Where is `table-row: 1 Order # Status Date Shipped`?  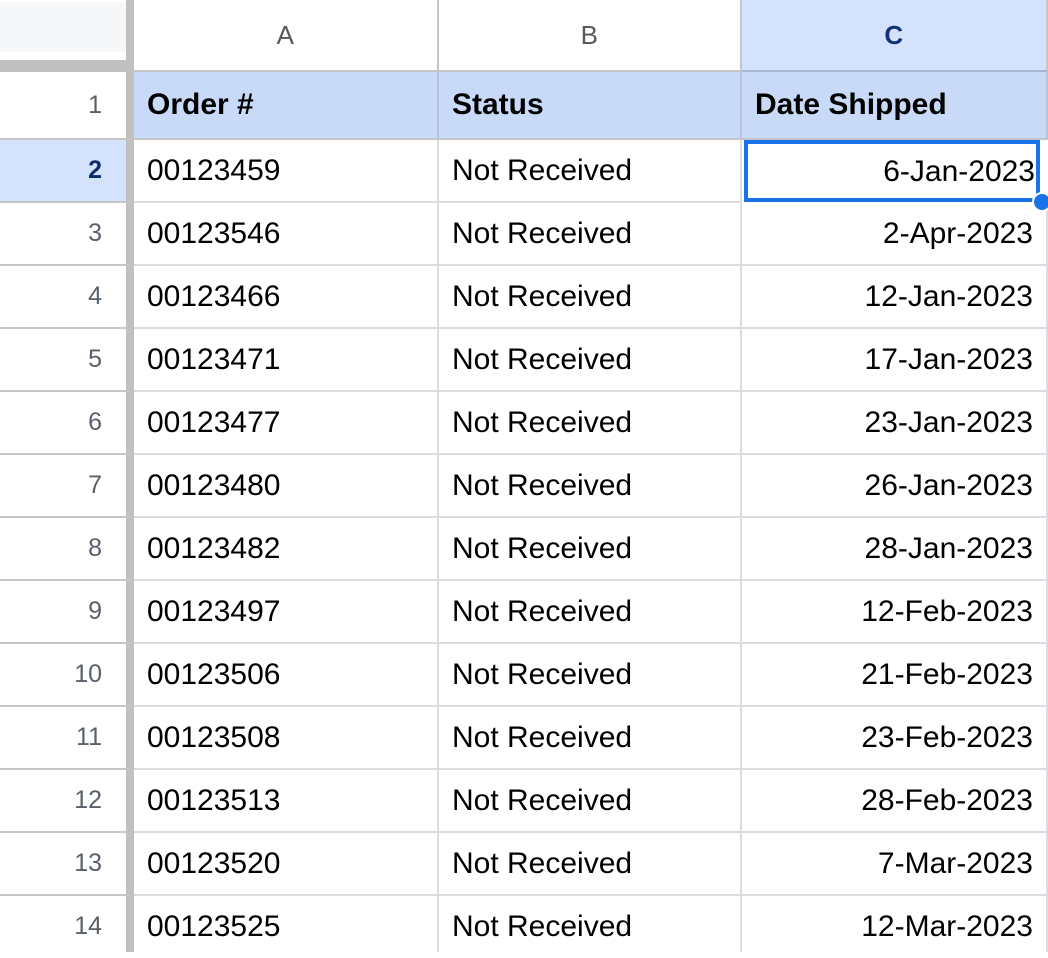
table-row: 1 Order # Status Date Shipped is located at coordinates (524, 106).